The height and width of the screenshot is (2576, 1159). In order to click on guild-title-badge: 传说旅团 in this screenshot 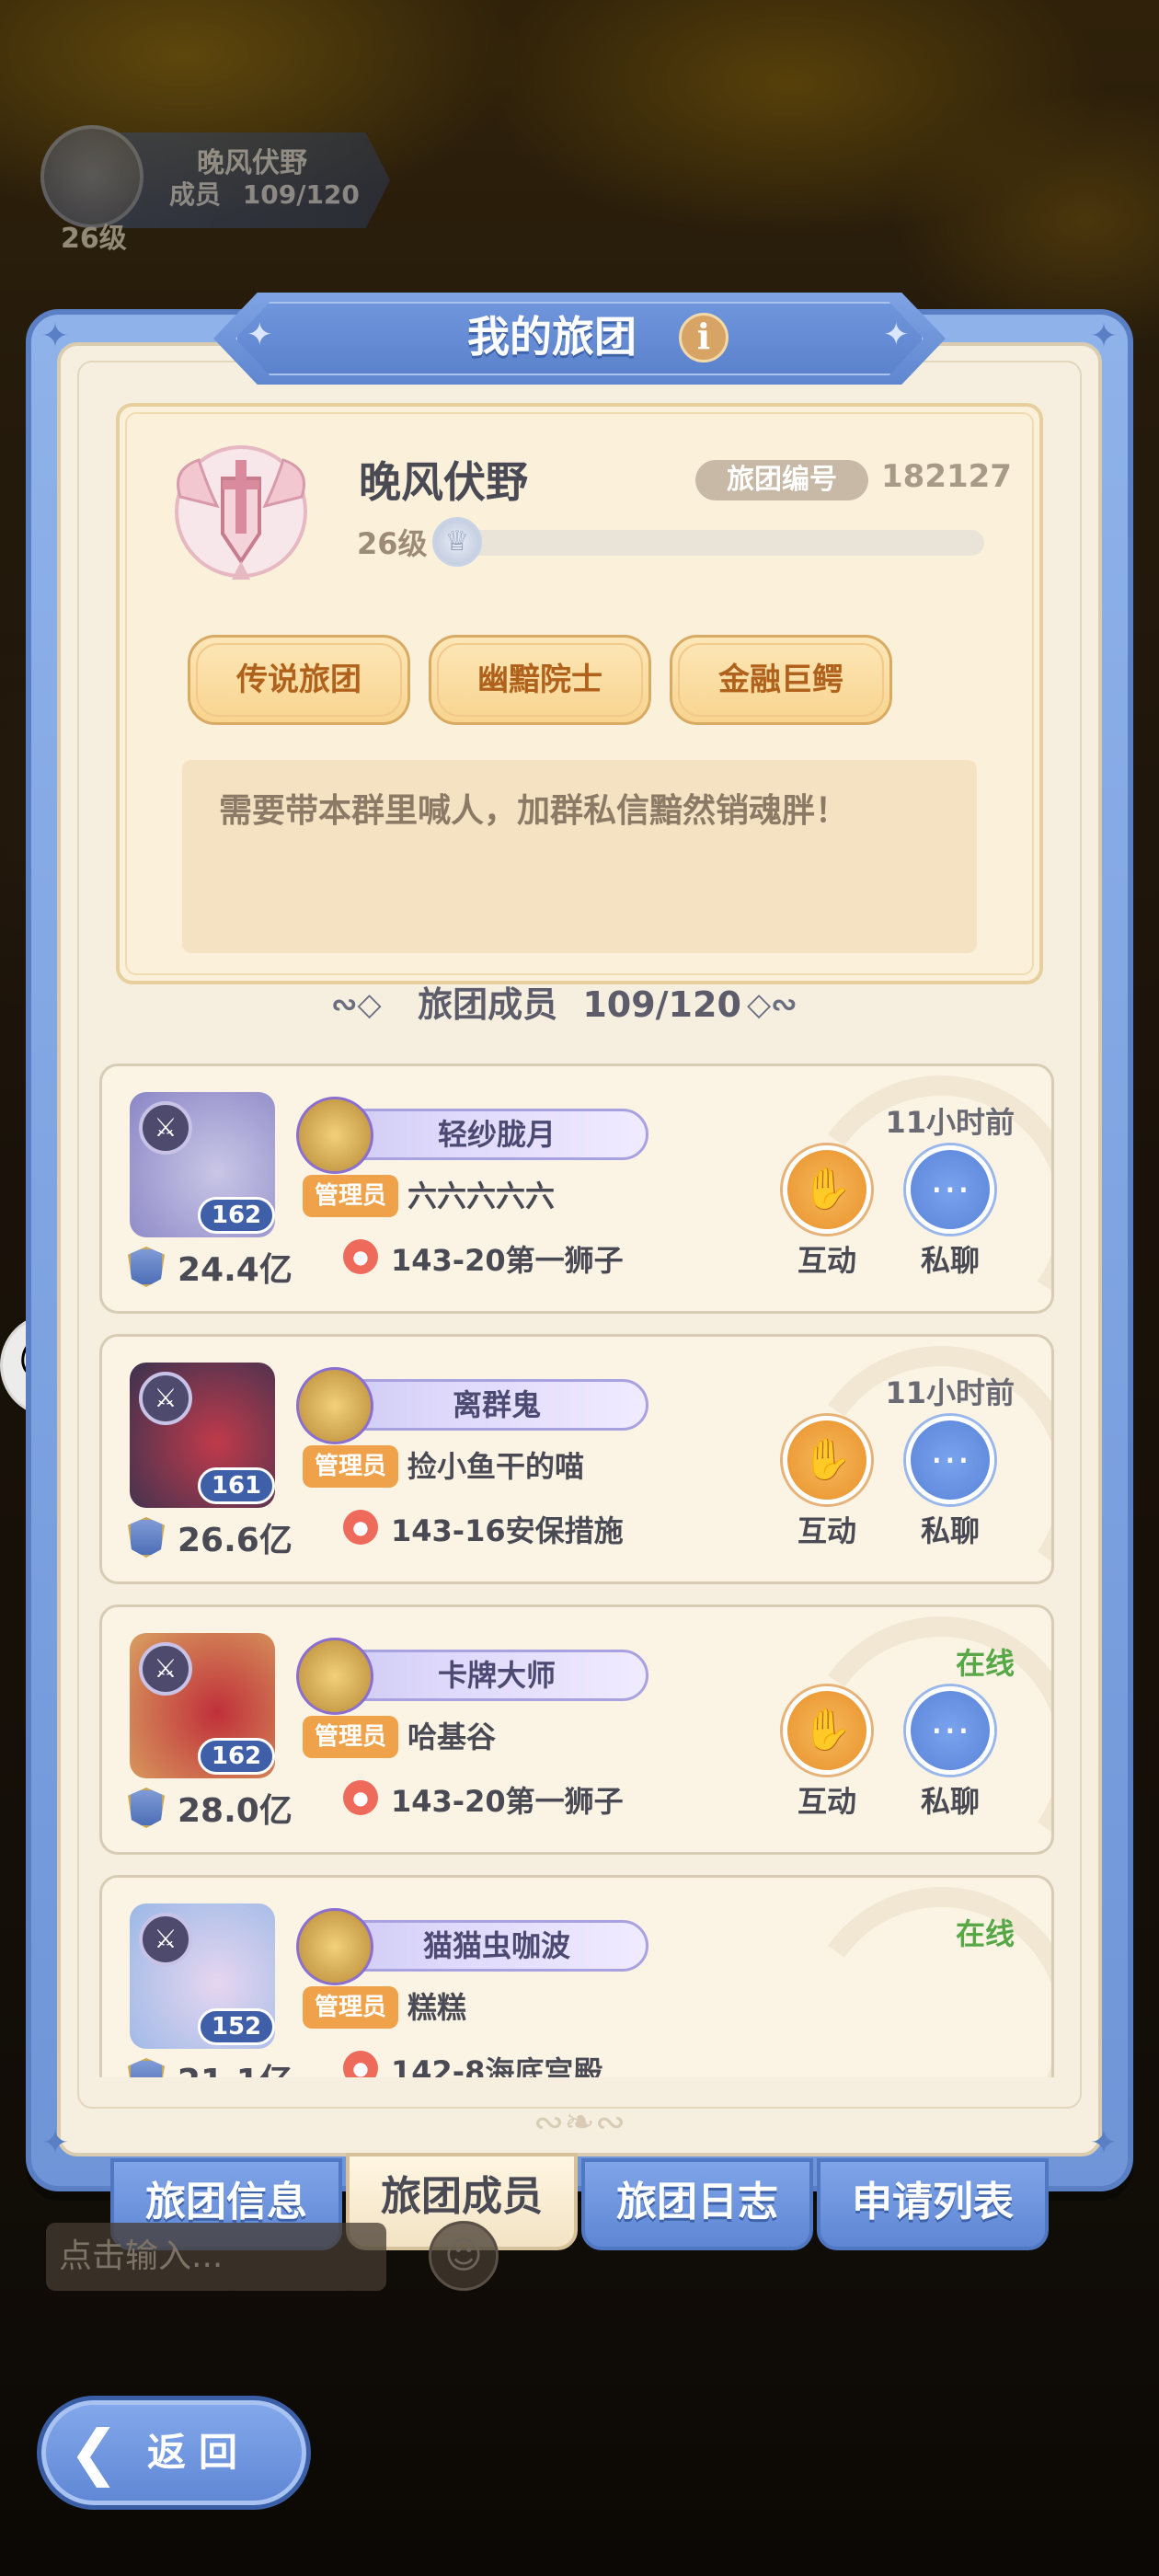, I will do `click(299, 680)`.